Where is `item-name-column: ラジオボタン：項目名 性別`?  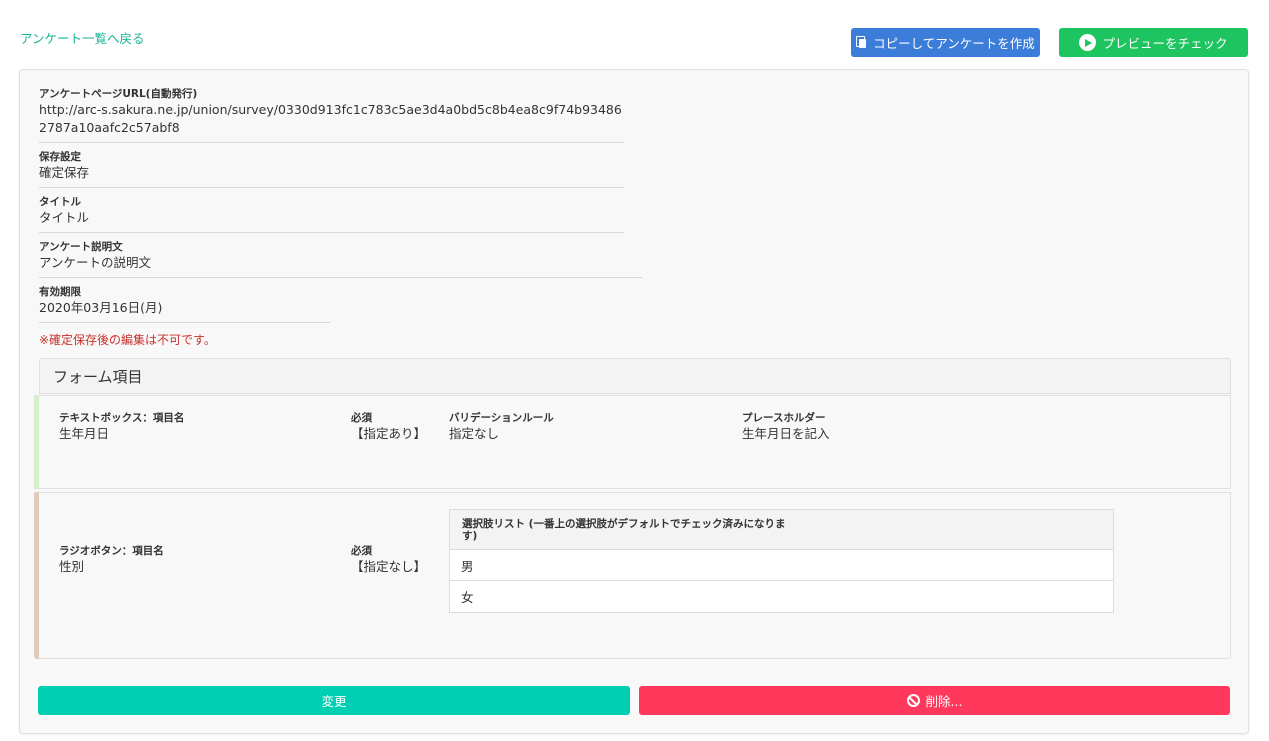
item-name-column: ラジオボタン：項目名 性別 is located at coordinates (111, 560).